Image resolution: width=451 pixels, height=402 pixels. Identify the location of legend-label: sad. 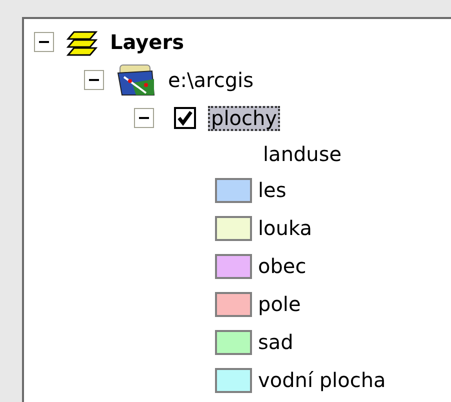
(276, 342).